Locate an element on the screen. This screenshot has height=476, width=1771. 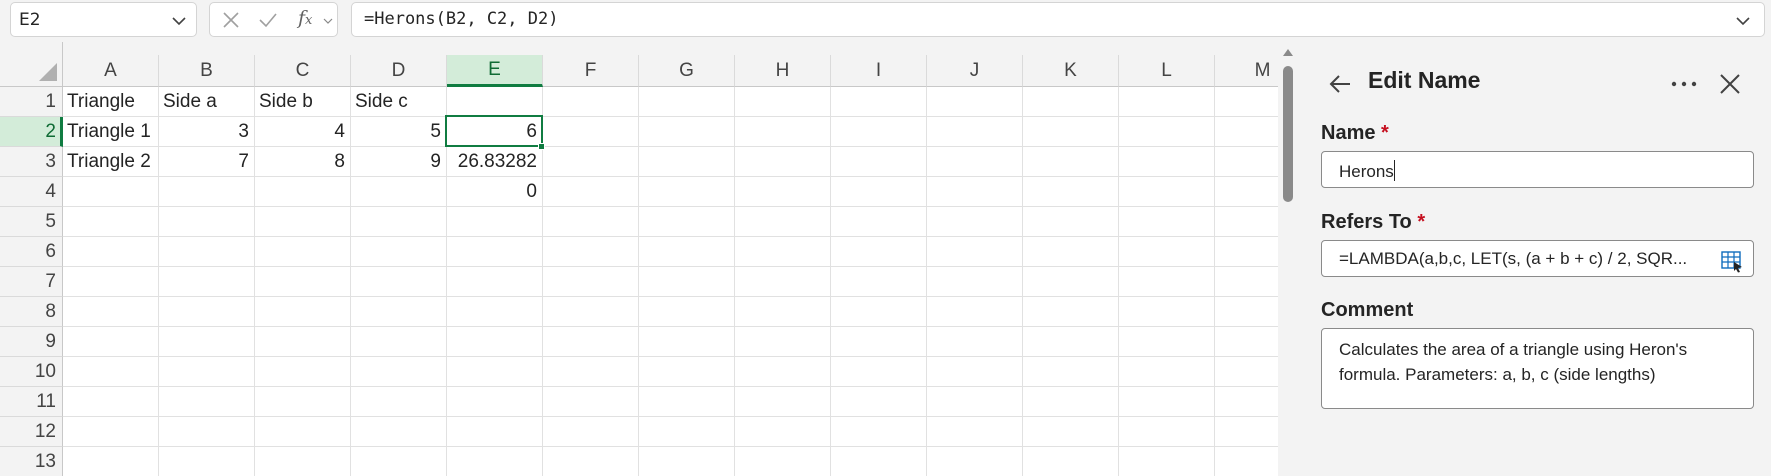
cell-c13 is located at coordinates (303, 461).